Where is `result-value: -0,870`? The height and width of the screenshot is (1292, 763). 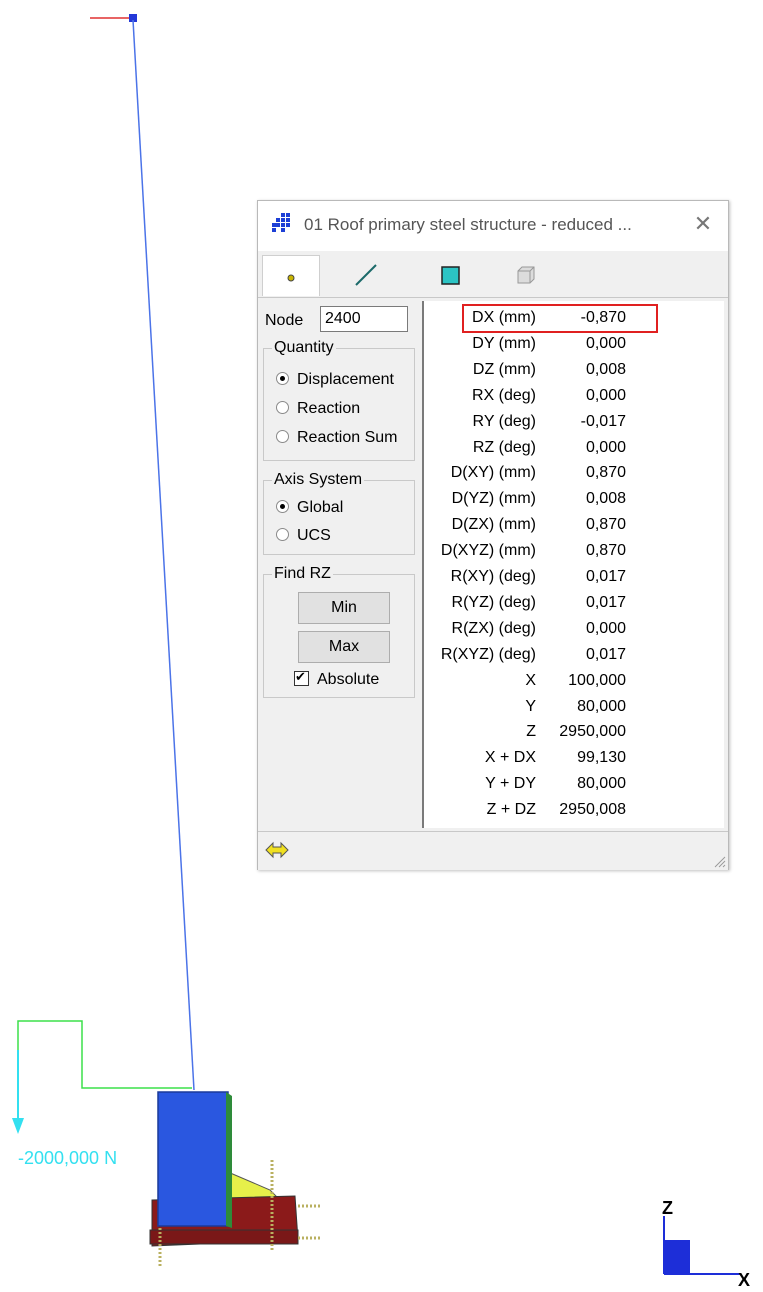
result-value: -0,870 is located at coordinates (603, 317).